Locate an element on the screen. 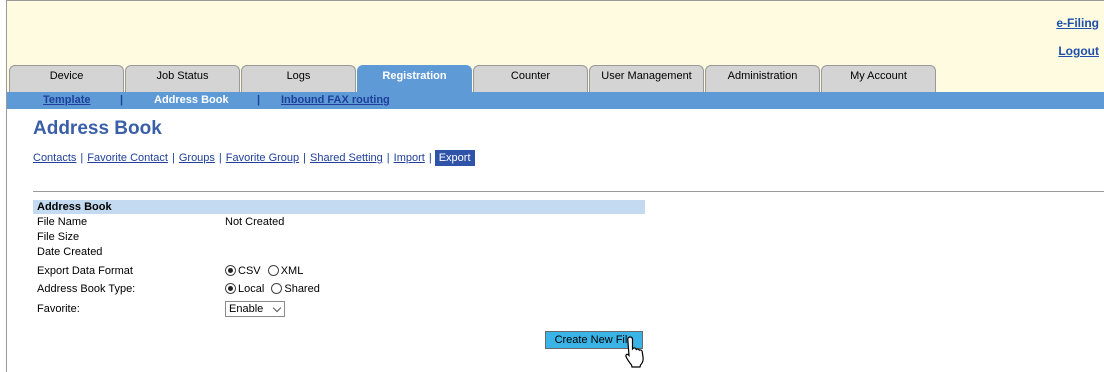 Image resolution: width=1104 pixels, height=372 pixels. submenu-groups: Groups is located at coordinates (197, 158).